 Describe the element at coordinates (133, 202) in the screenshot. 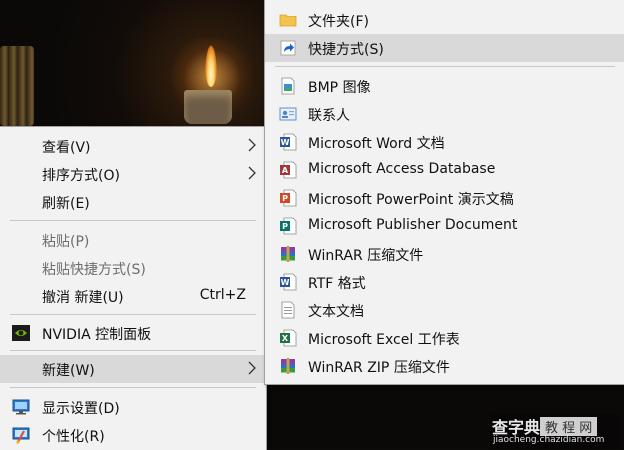

I see `menu-item-refresh: 刷新(E)` at that location.